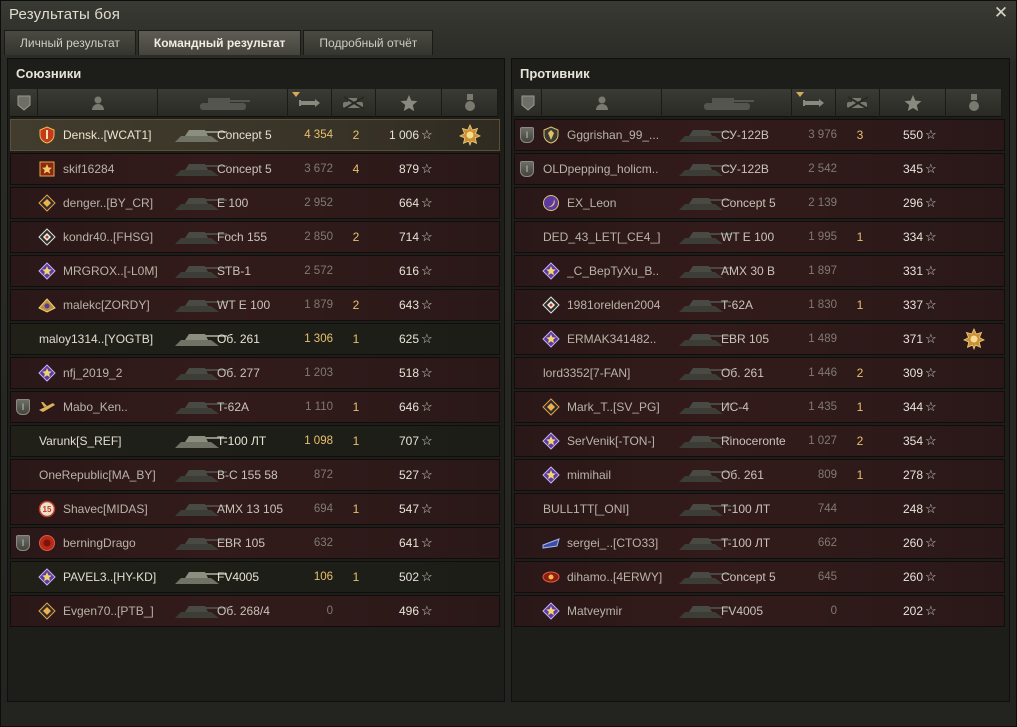 The image size is (1017, 727). Describe the element at coordinates (748, 271) in the screenshot. I see `tank-name: AMX 30 B` at that location.